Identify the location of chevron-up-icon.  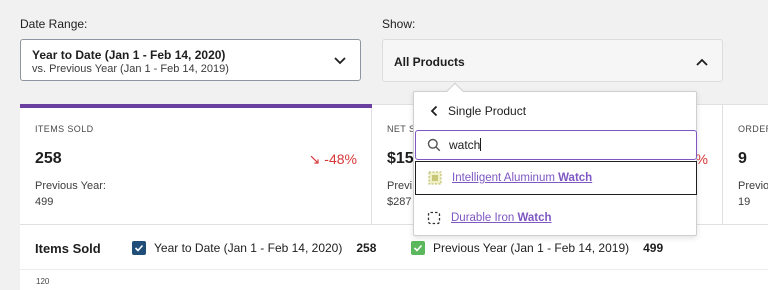
(702, 62).